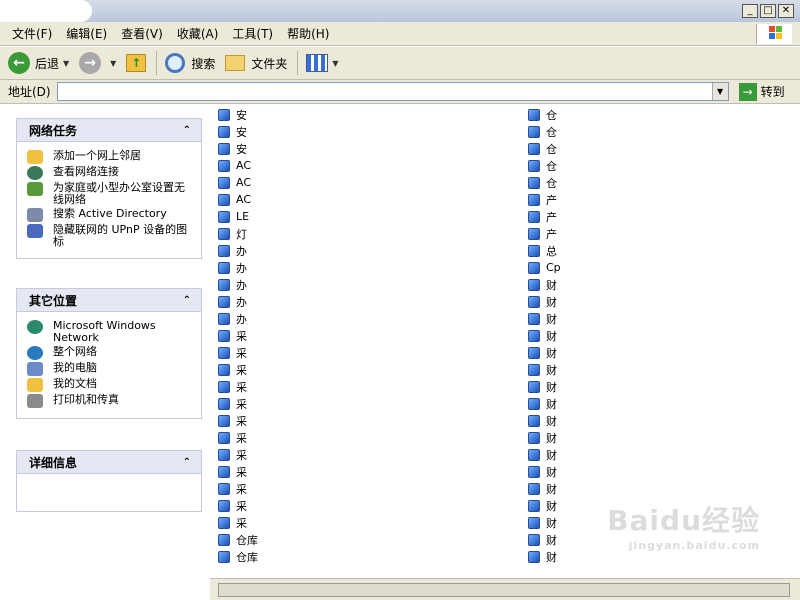 The width and height of the screenshot is (800, 600). I want to click on horizontal-scrollbar, so click(505, 589).